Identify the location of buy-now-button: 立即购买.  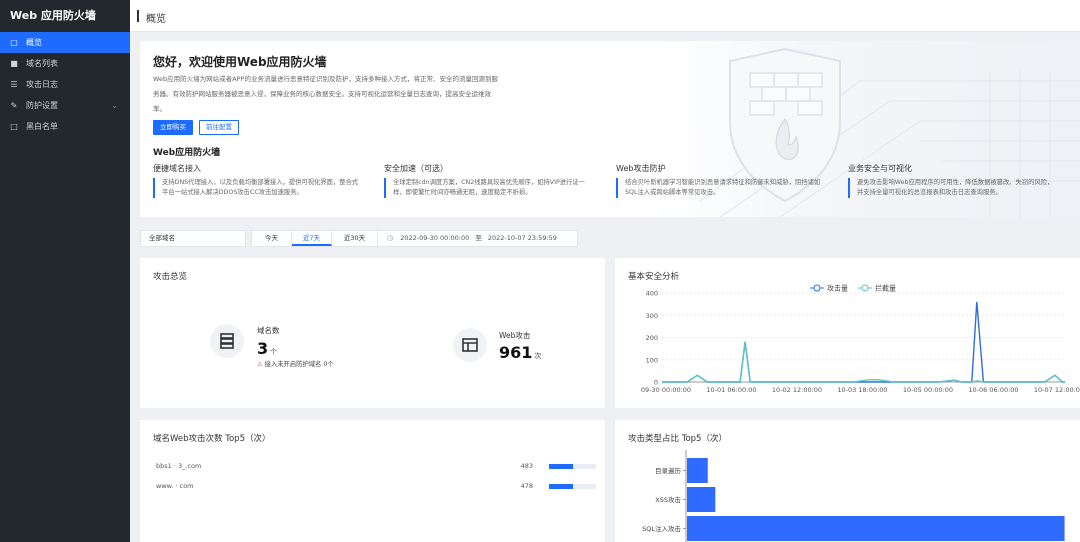
(173, 127).